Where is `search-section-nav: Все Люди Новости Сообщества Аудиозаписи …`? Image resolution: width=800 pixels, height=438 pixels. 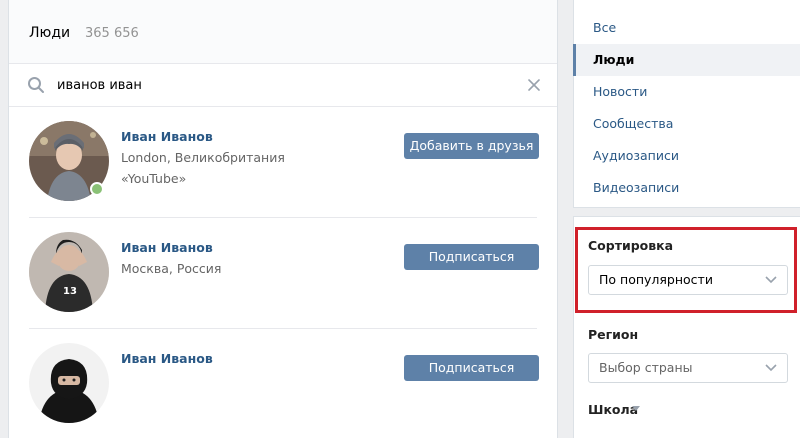 search-section-nav: Все Люди Новости Сообщества Аудиозаписи … is located at coordinates (686, 104).